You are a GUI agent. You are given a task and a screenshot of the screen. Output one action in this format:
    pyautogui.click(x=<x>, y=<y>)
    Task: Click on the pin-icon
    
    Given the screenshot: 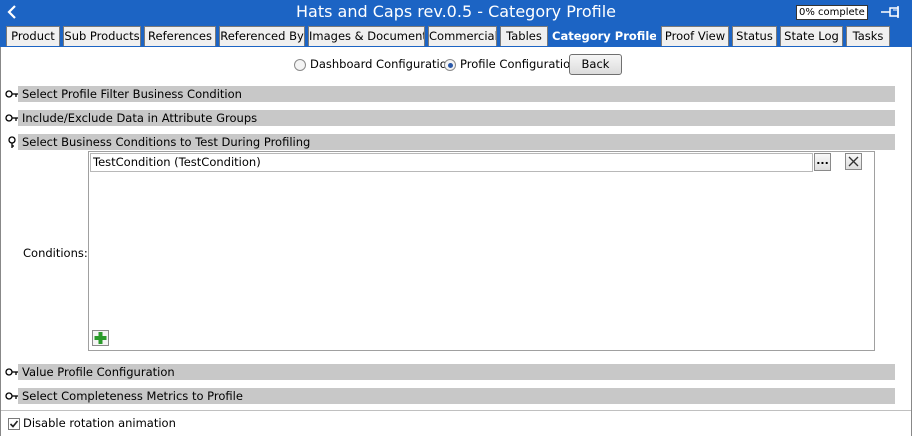 What is the action you would take?
    pyautogui.click(x=892, y=12)
    